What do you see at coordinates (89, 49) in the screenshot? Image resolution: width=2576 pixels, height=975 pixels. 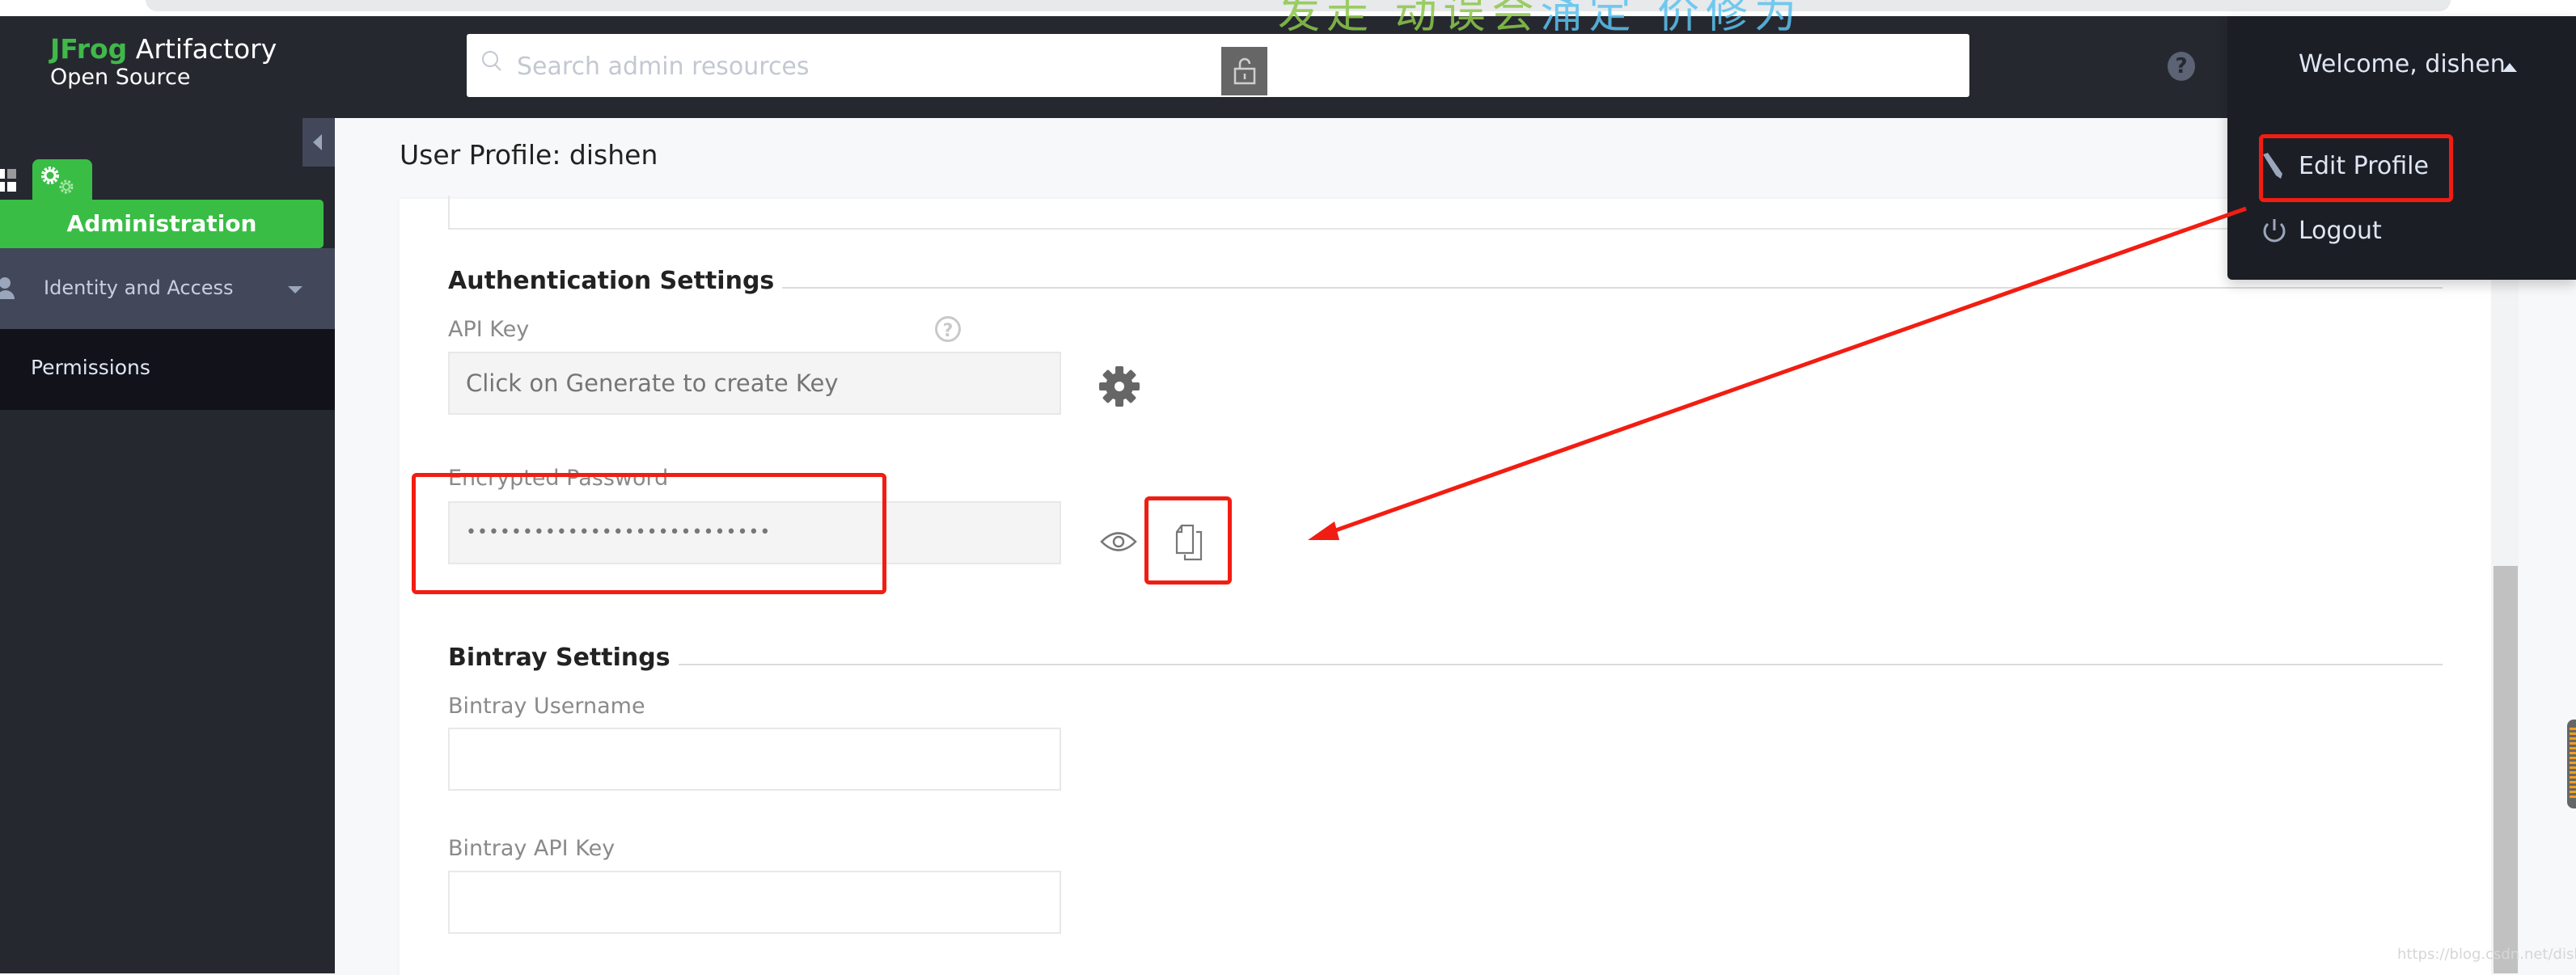 I see `logo-brand: JFrog` at bounding box center [89, 49].